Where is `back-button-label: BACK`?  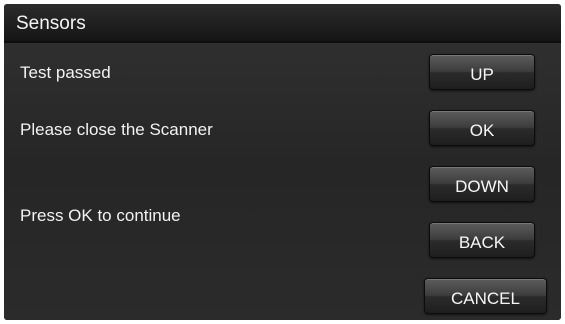
back-button-label: BACK is located at coordinates (482, 242).